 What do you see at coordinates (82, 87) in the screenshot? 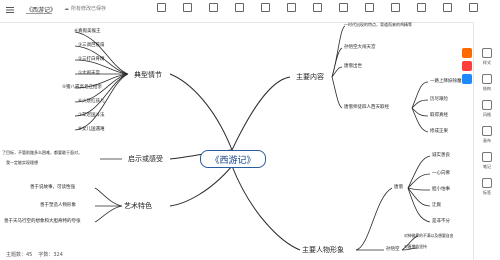
I see `plot-item: ⑤猪八戒高老庄招亲` at bounding box center [82, 87].